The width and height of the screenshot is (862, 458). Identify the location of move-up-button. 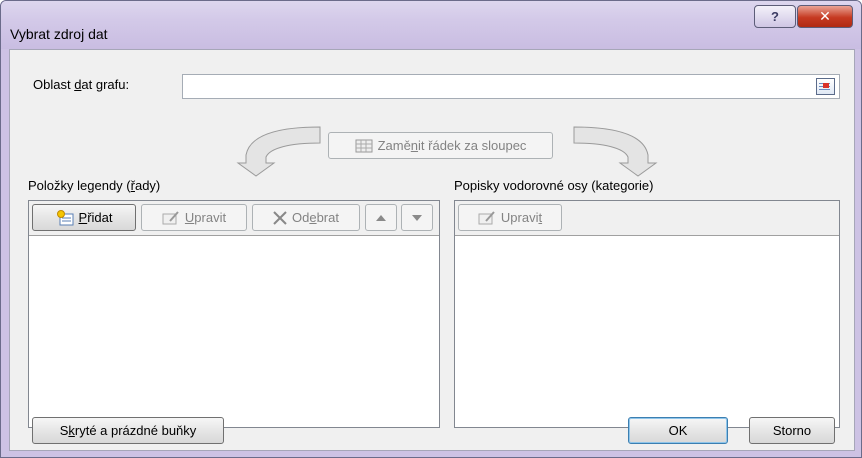
(381, 217).